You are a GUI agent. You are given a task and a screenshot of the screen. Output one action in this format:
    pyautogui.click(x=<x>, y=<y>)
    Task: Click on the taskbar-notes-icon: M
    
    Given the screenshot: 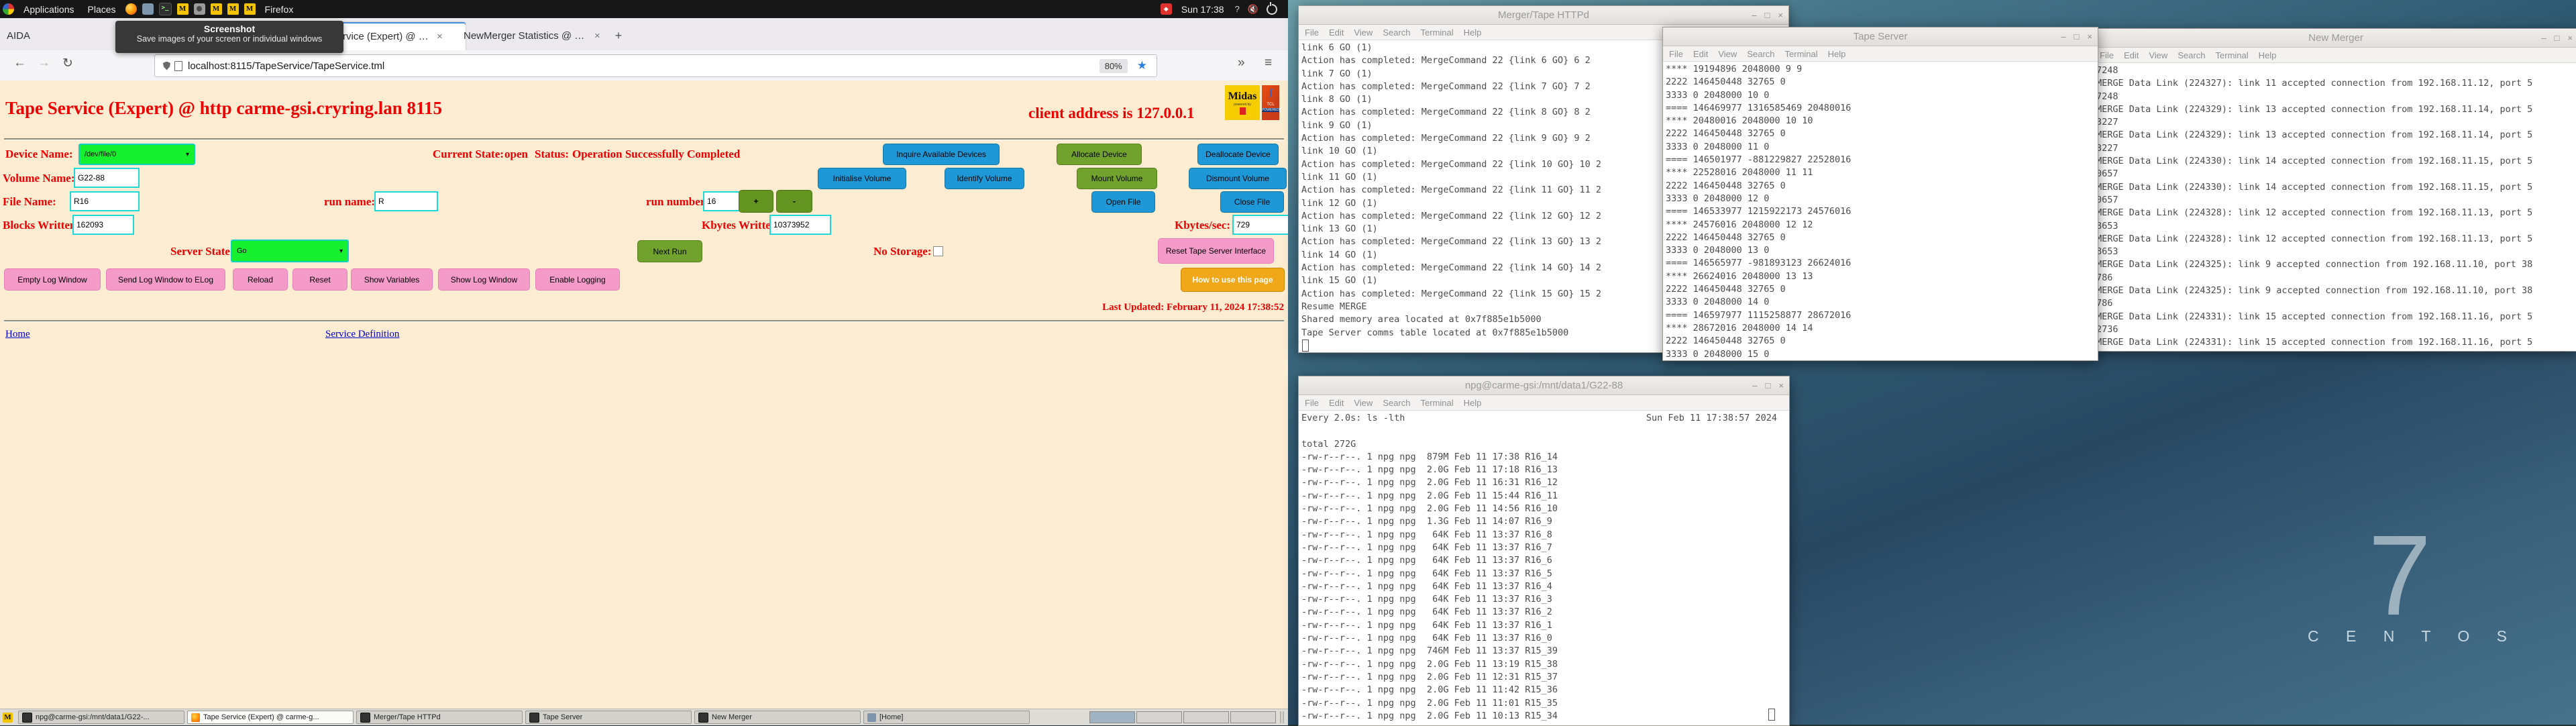 What is the action you would take?
    pyautogui.click(x=8, y=718)
    